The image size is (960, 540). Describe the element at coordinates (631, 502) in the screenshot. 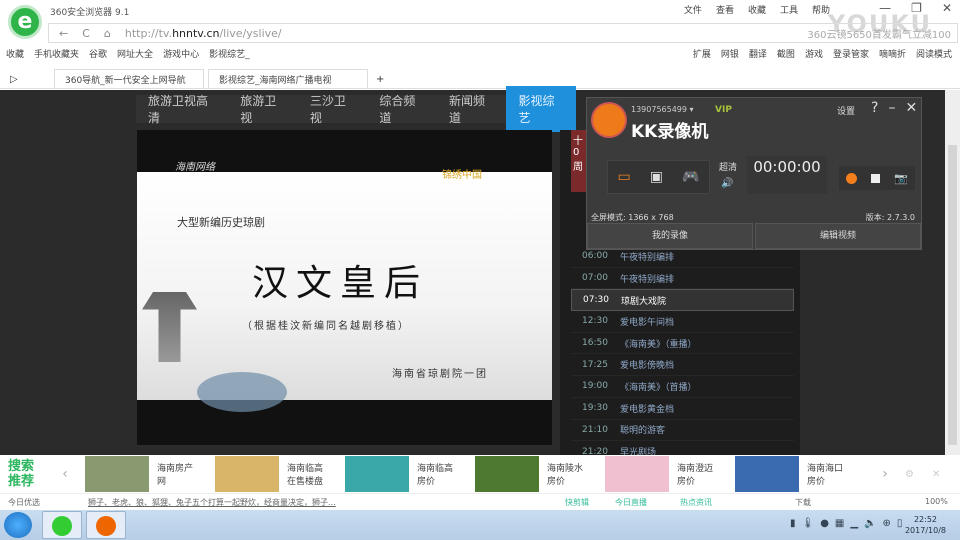

I see `status-live: 今日直播` at that location.